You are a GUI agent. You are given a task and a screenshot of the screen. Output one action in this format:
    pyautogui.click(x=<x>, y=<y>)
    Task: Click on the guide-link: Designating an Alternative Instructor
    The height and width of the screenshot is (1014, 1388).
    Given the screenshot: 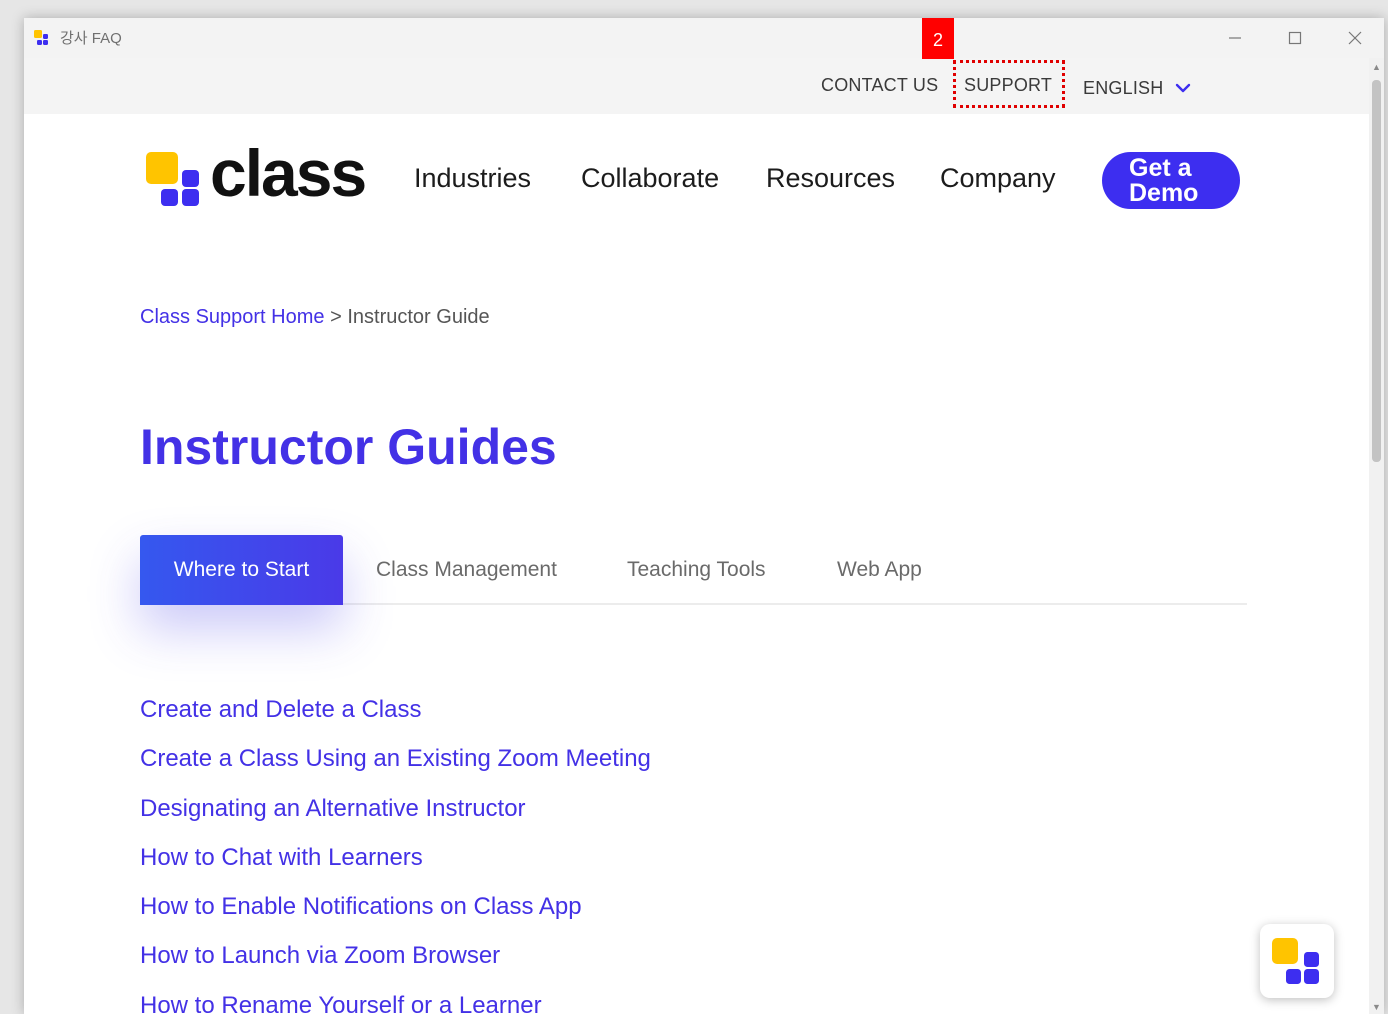 What is the action you would take?
    pyautogui.click(x=395, y=817)
    